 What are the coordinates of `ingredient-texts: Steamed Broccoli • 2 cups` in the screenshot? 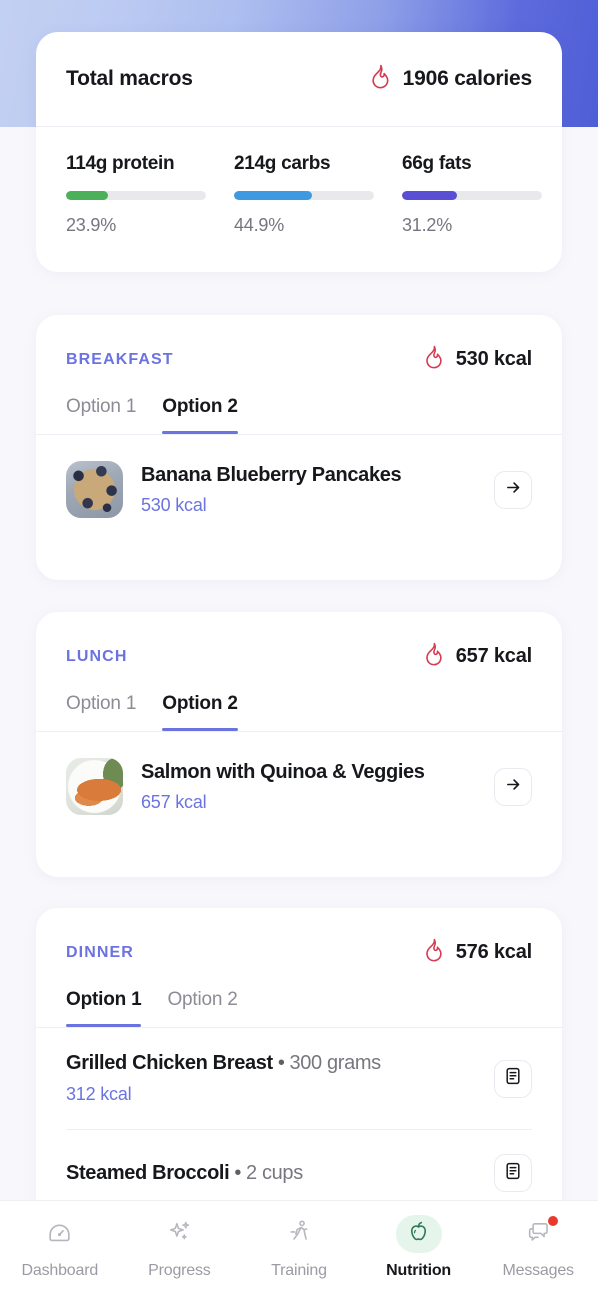 It's located at (273, 1173).